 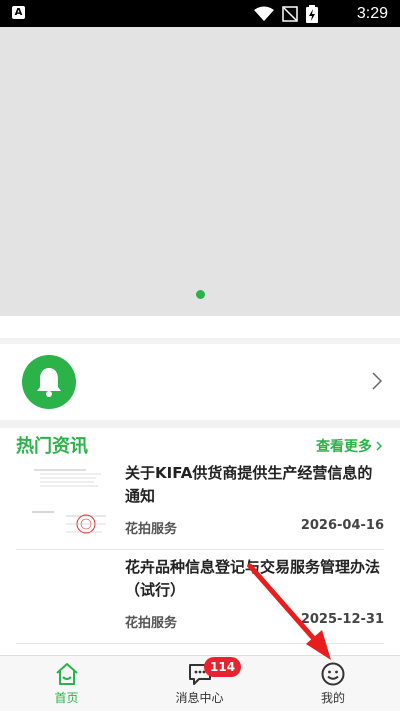 I want to click on home-icon, so click(x=66, y=674).